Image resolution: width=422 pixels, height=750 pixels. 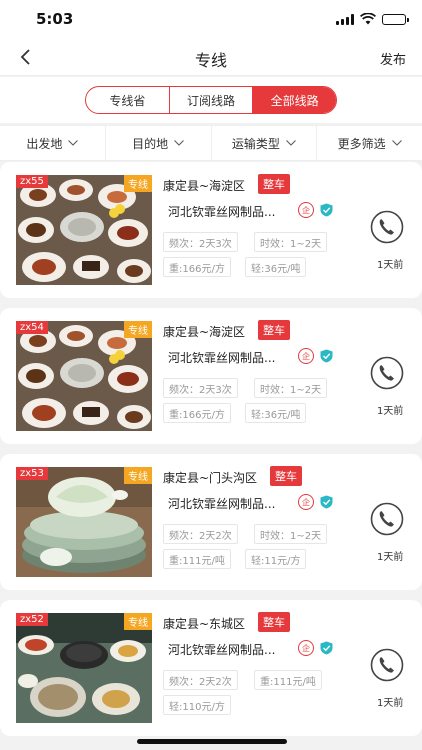 I want to click on filter-label: 运输类型, so click(x=255, y=143).